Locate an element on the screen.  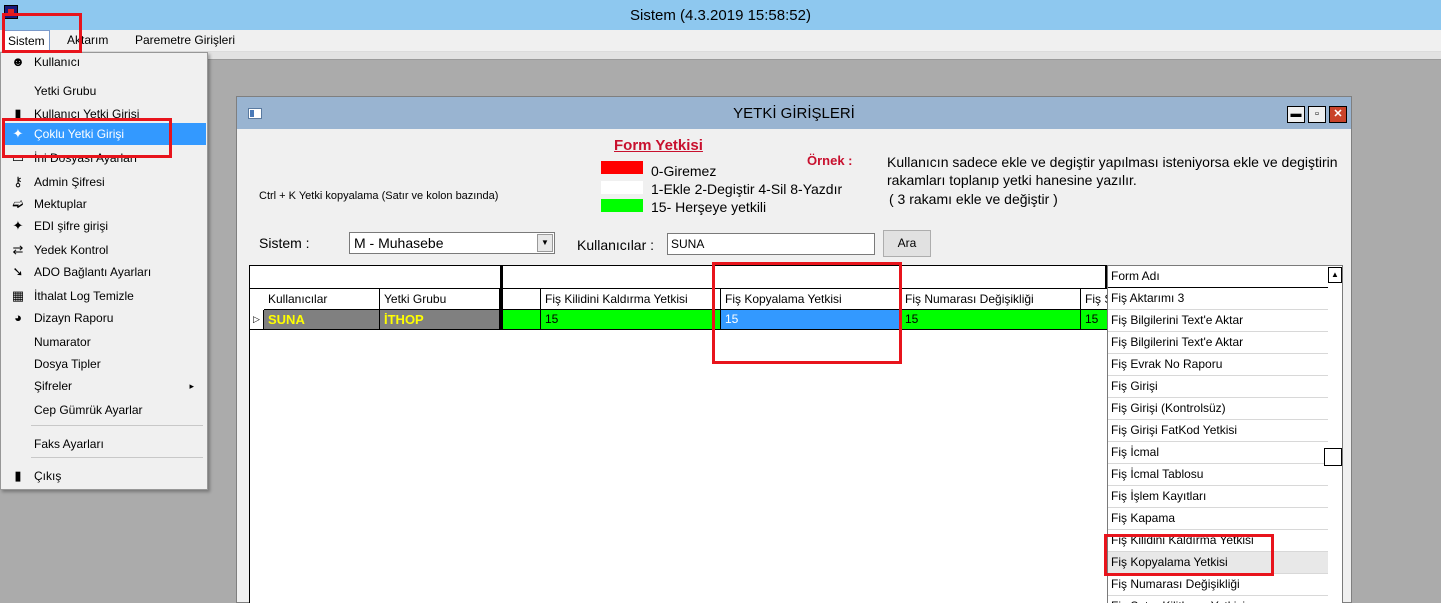
form-yetkisi-title: Form Yetkisi is located at coordinates (658, 145).